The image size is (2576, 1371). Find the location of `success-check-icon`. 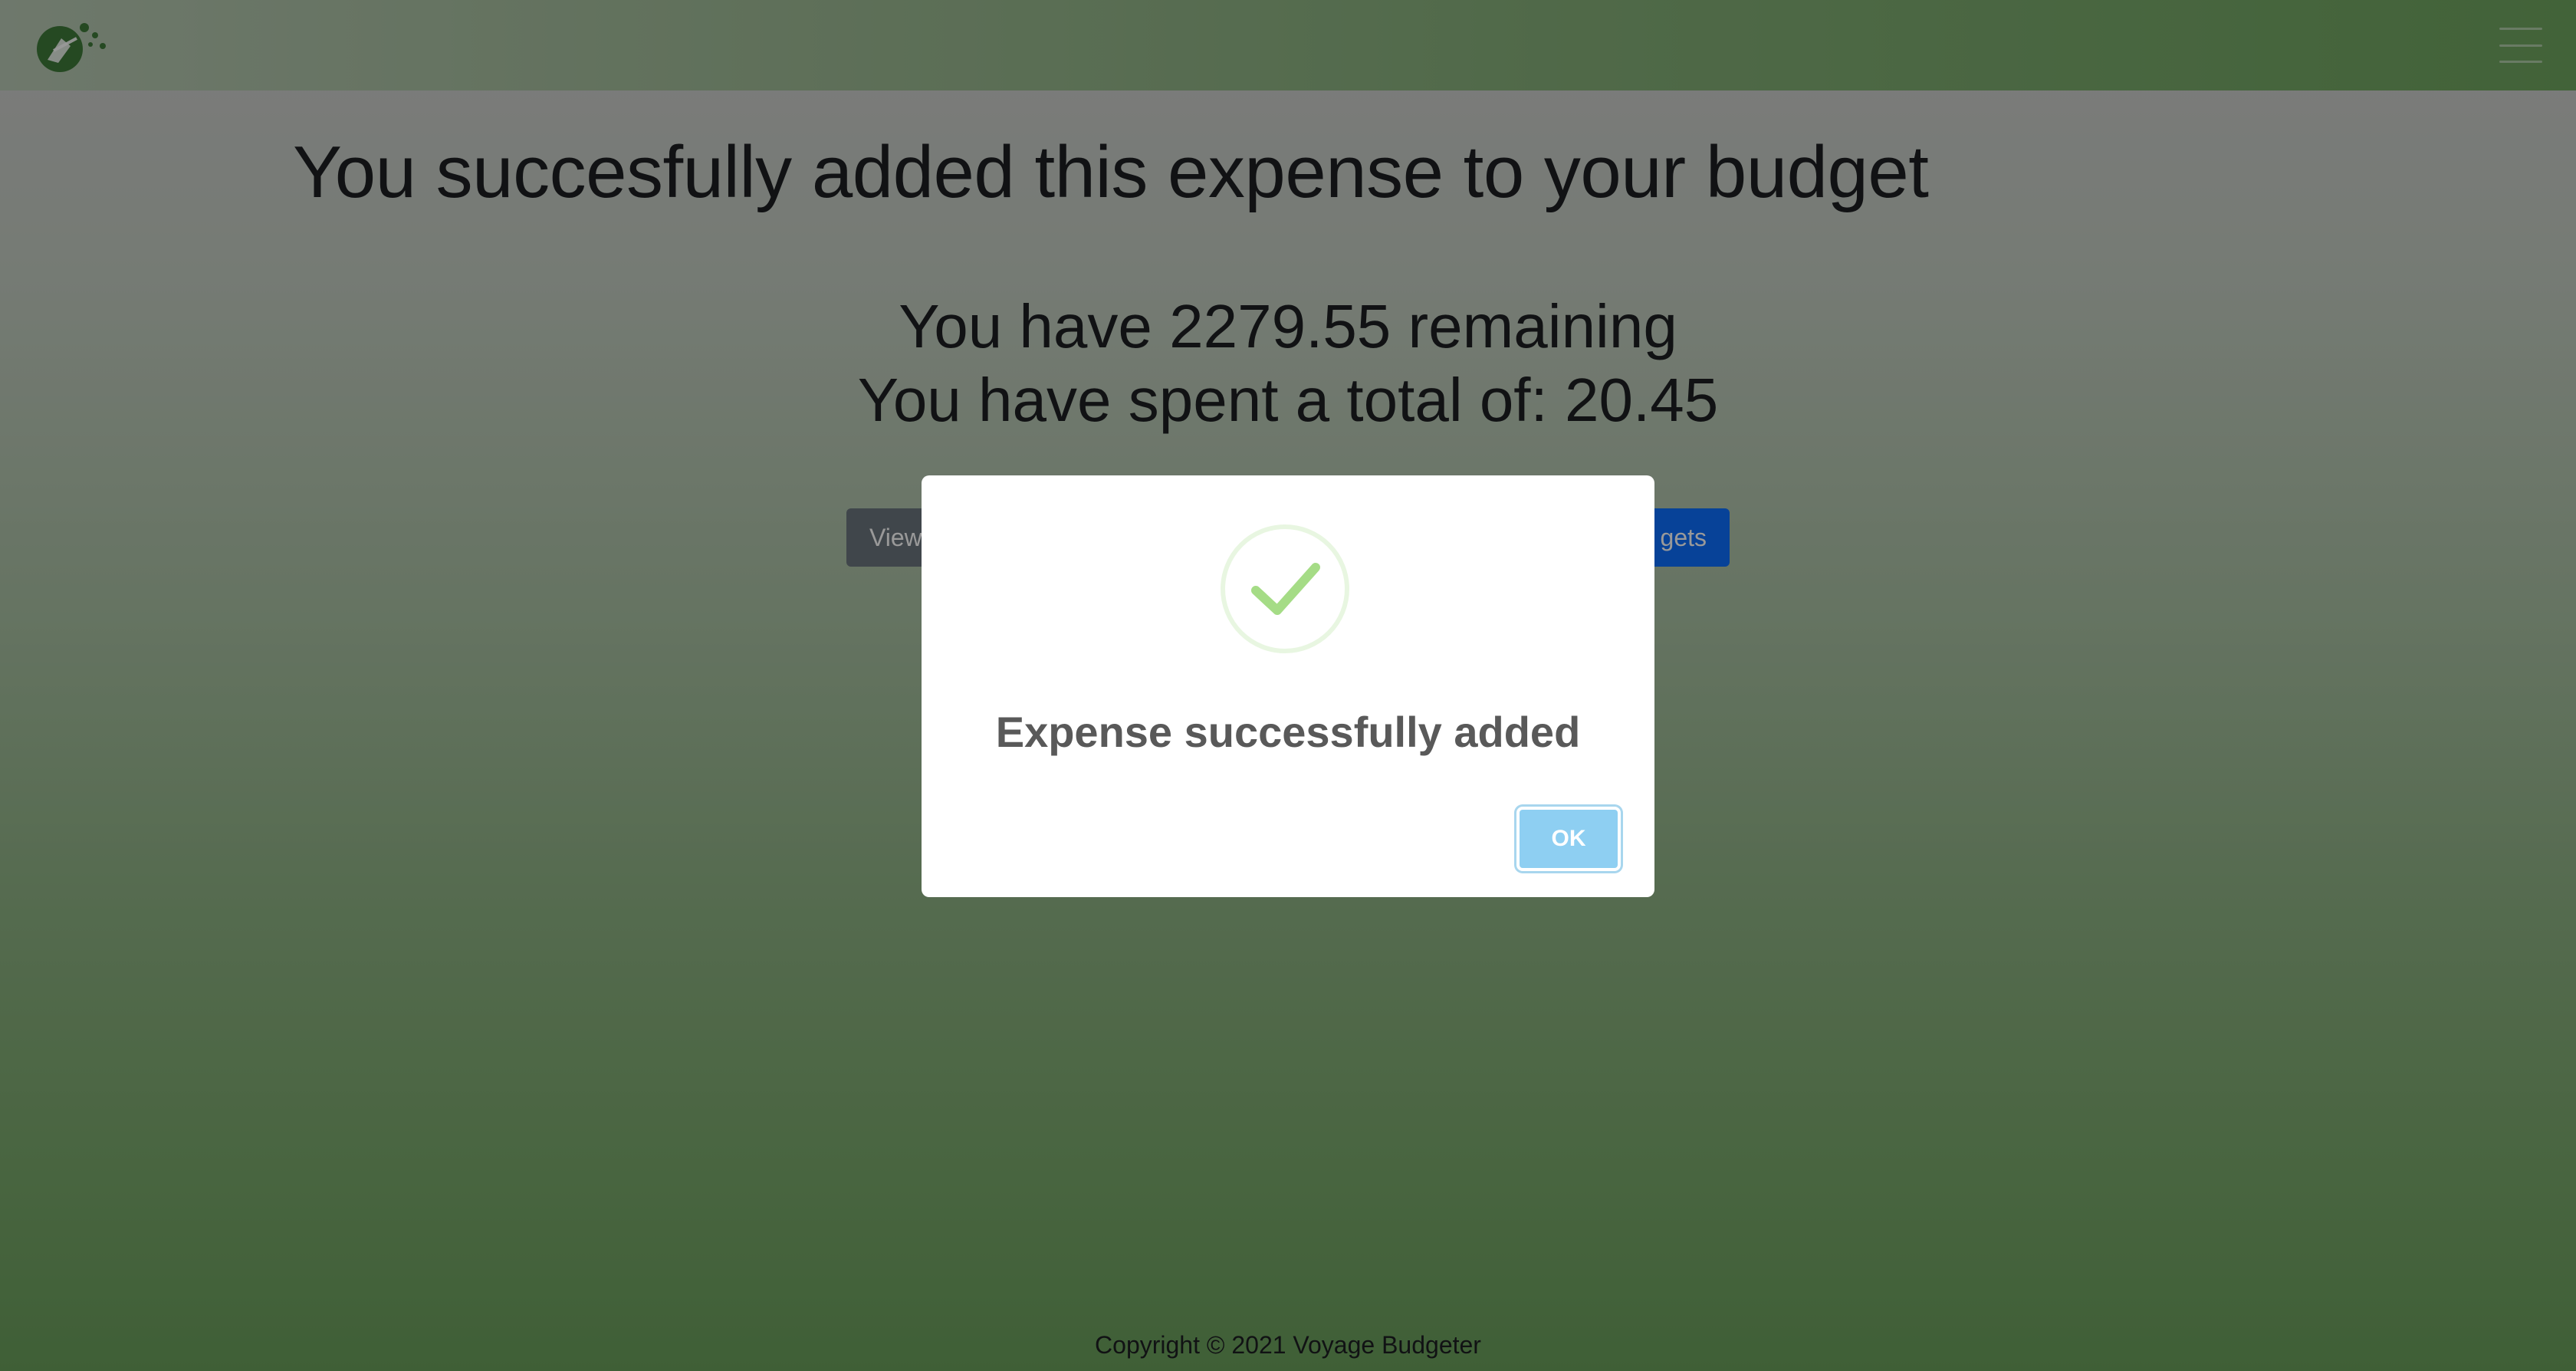

success-check-icon is located at coordinates (1285, 588).